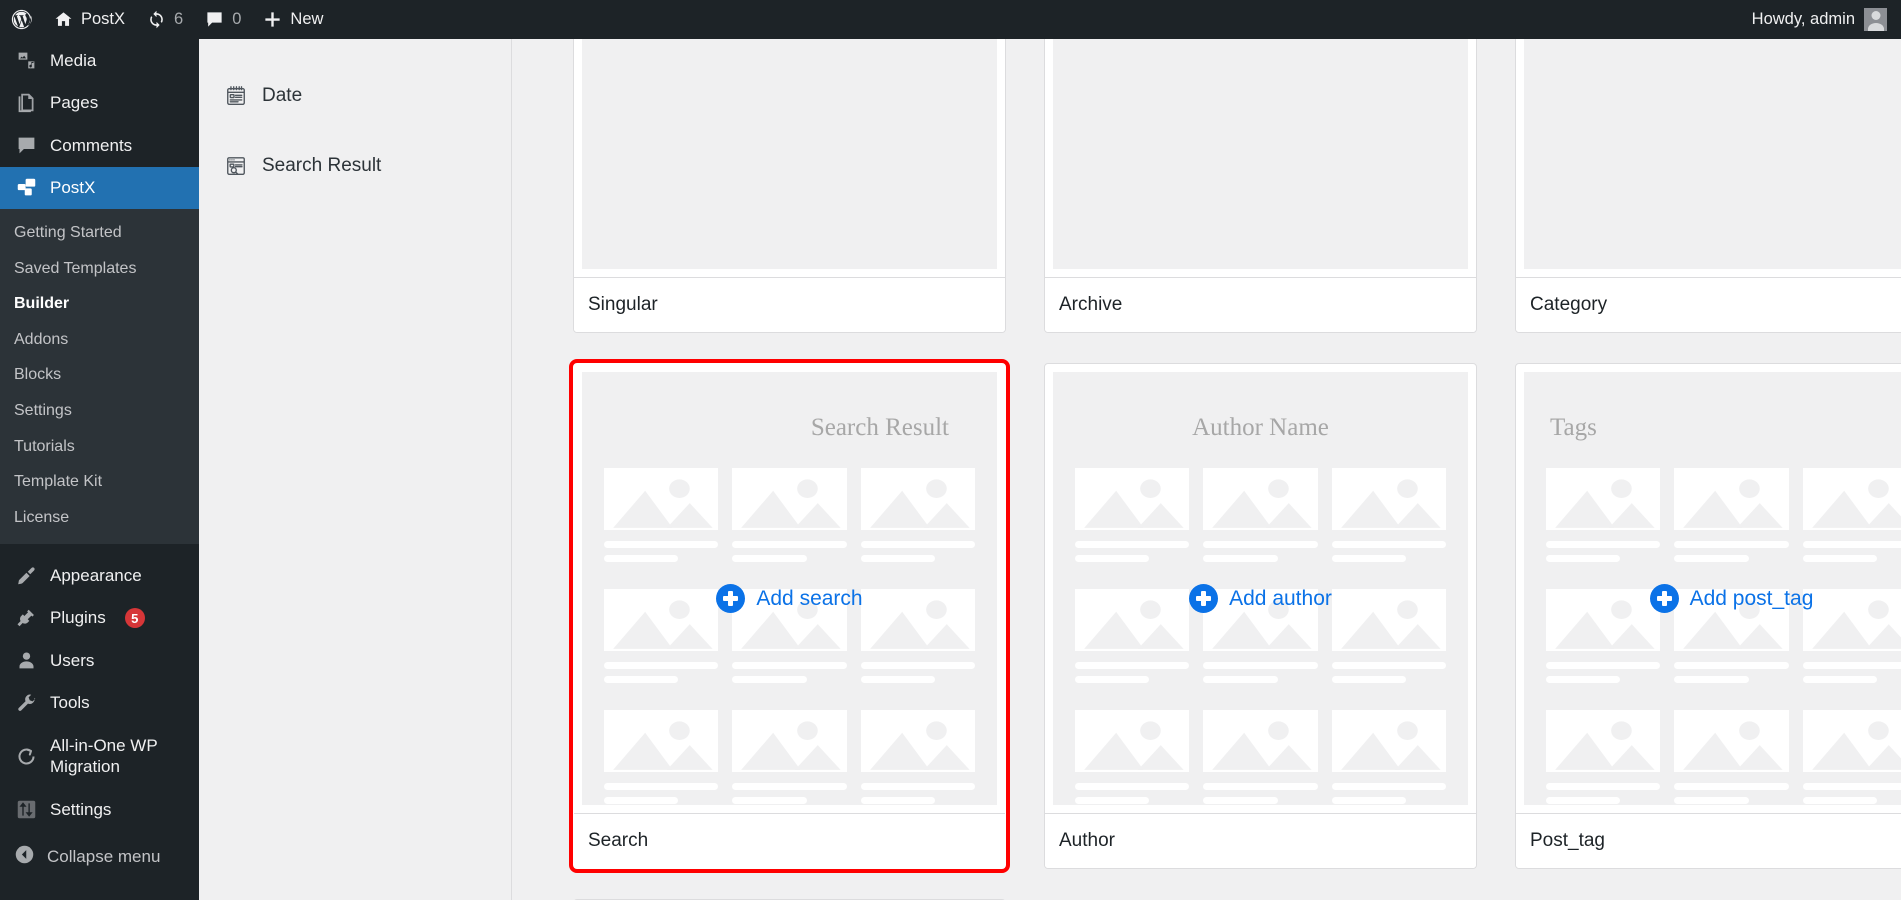 This screenshot has height=900, width=1901. Describe the element at coordinates (165, 19) in the screenshot. I see `updates-button: 6` at that location.